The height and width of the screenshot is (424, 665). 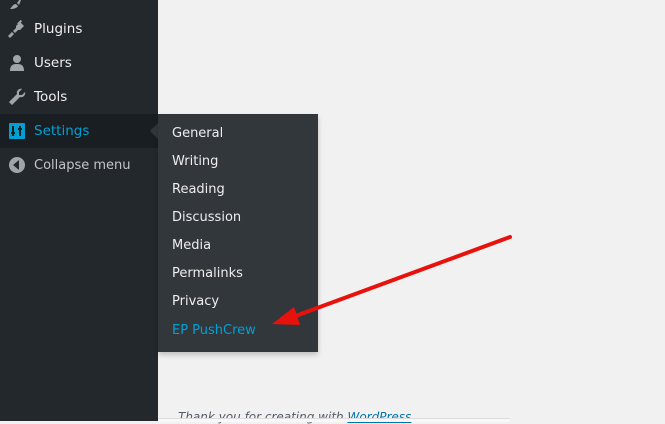 What do you see at coordinates (191, 245) in the screenshot?
I see `submenu-item-media: Media` at bounding box center [191, 245].